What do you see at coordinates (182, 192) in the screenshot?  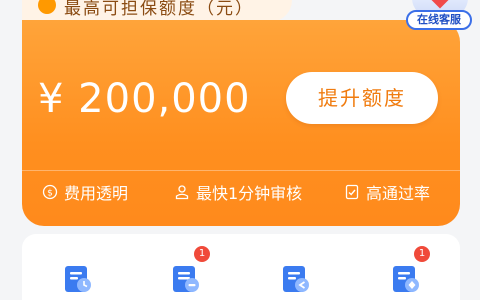 I see `person-icon` at bounding box center [182, 192].